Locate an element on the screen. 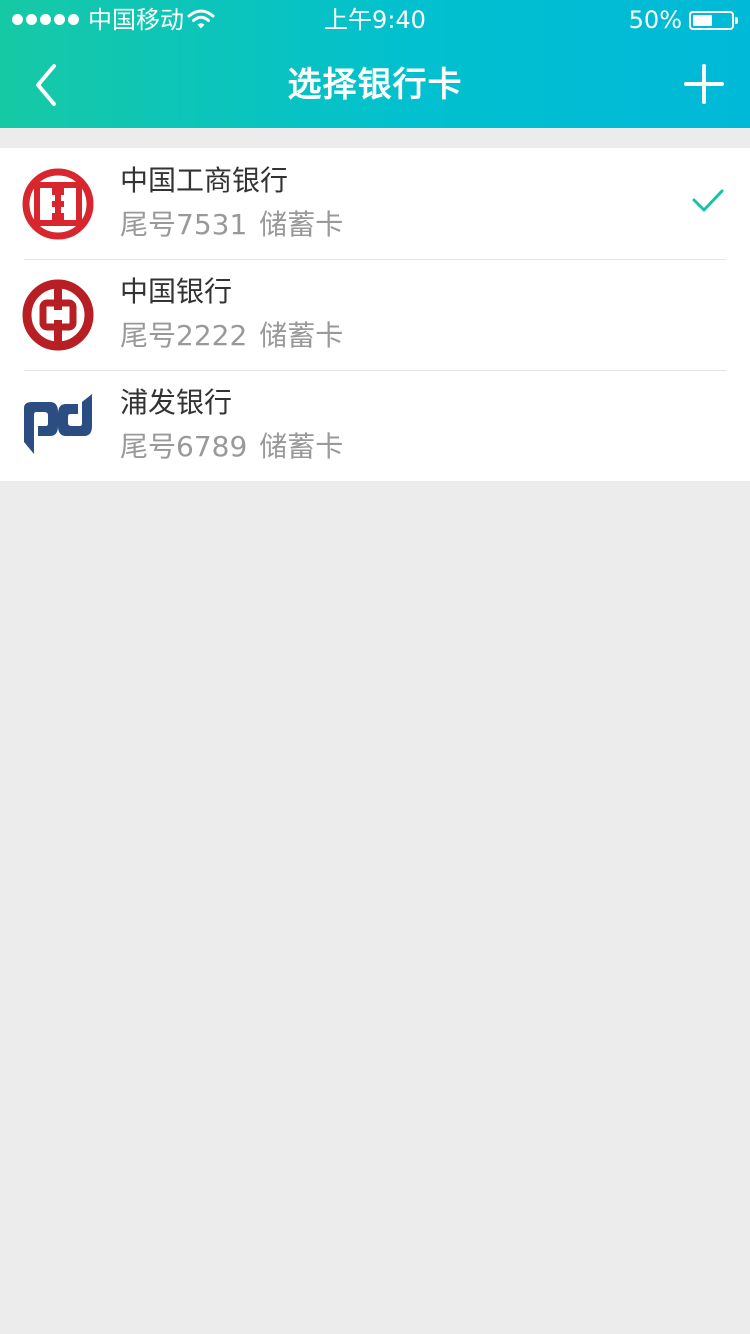 The width and height of the screenshot is (750, 1334). card-item-icbc: 中国工商银行 尾号7531 储蓄卡 is located at coordinates (375, 203).